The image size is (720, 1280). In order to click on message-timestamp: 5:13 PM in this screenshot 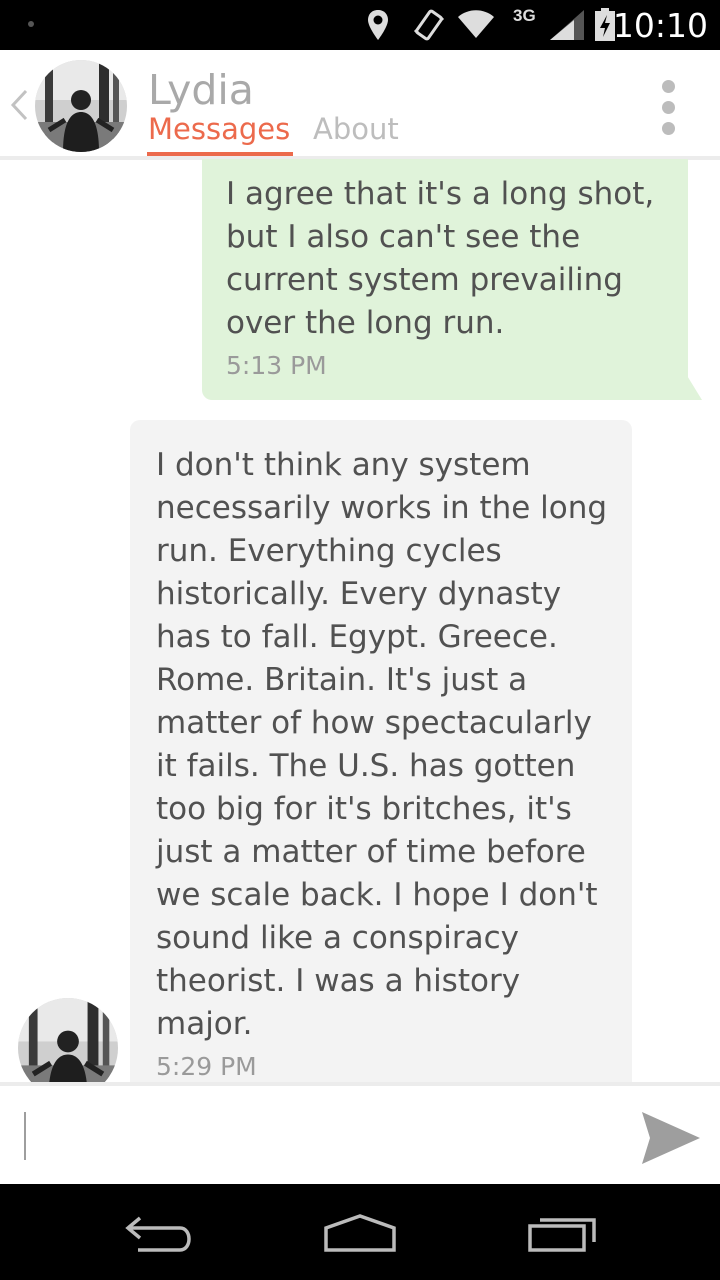, I will do `click(276, 365)`.